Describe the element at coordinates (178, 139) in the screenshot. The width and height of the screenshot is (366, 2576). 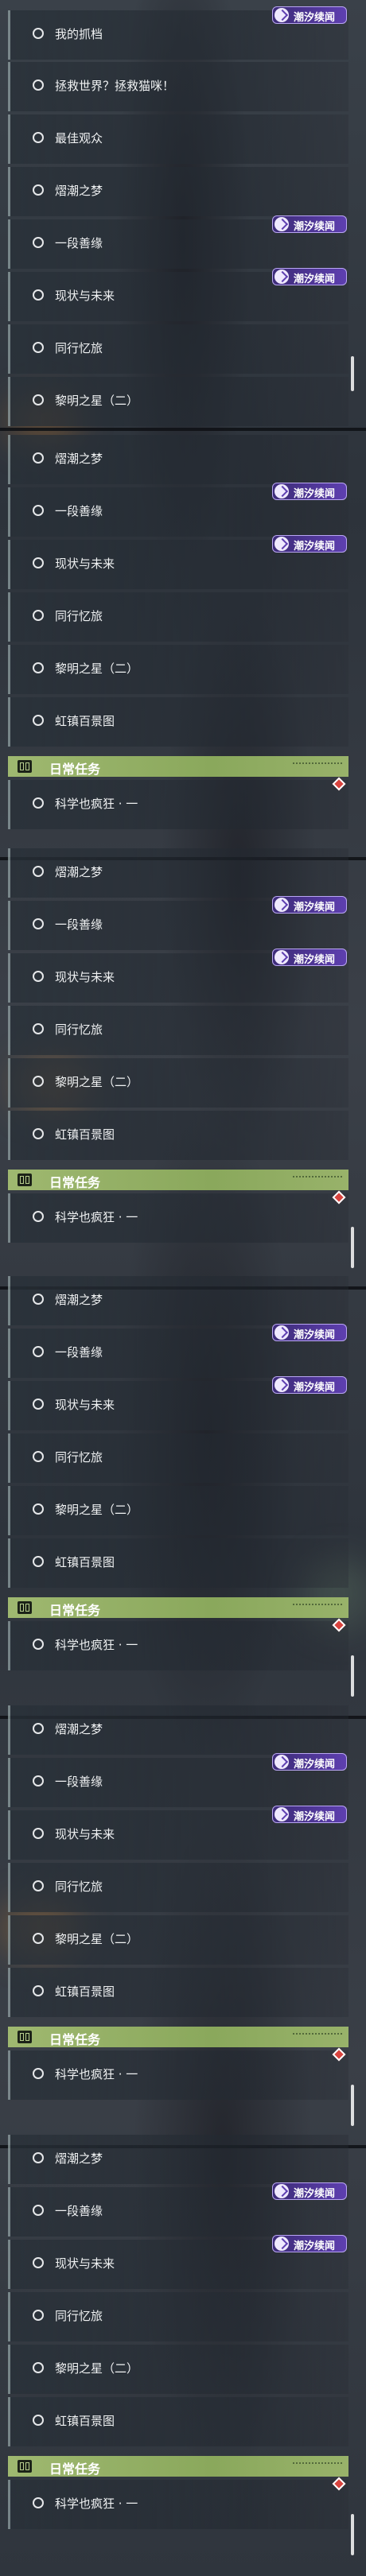
I see `quest-item: 最佳观众` at that location.